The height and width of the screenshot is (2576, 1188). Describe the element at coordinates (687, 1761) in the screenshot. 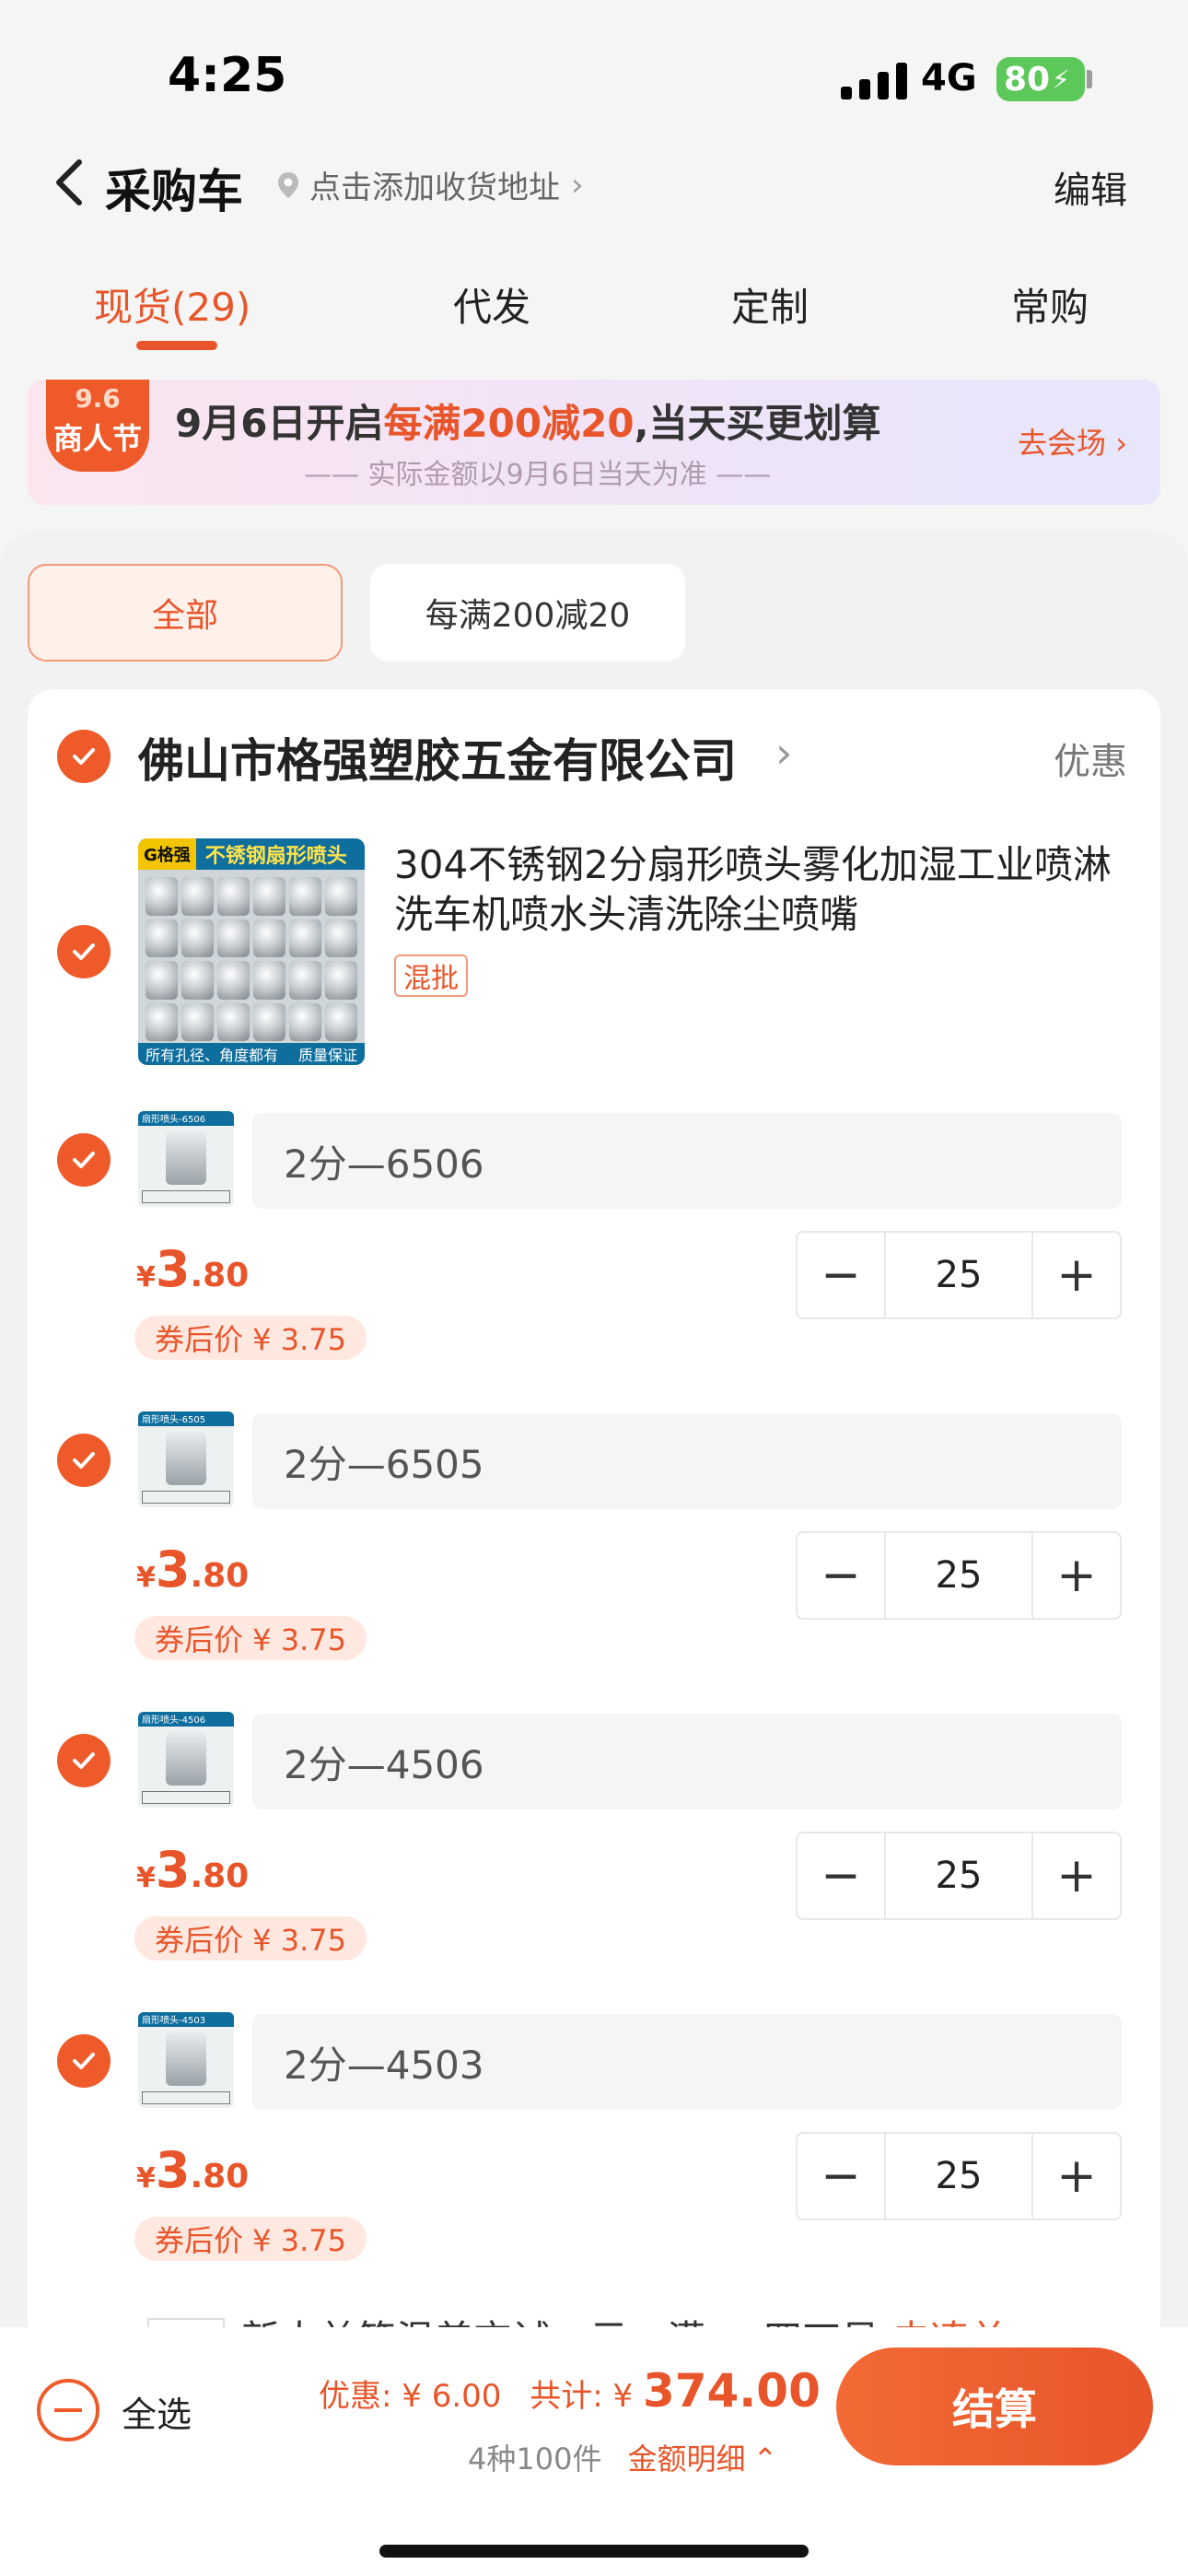

I see `sku-option: 2分—4506` at that location.